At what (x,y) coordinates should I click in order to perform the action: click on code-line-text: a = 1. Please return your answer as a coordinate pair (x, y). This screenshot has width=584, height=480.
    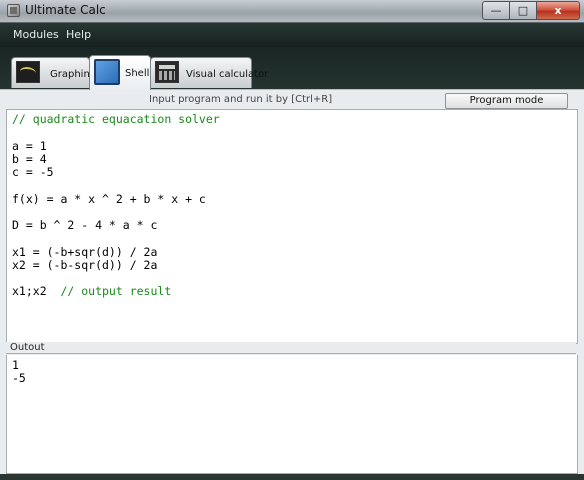
    Looking at the image, I should click on (29, 145).